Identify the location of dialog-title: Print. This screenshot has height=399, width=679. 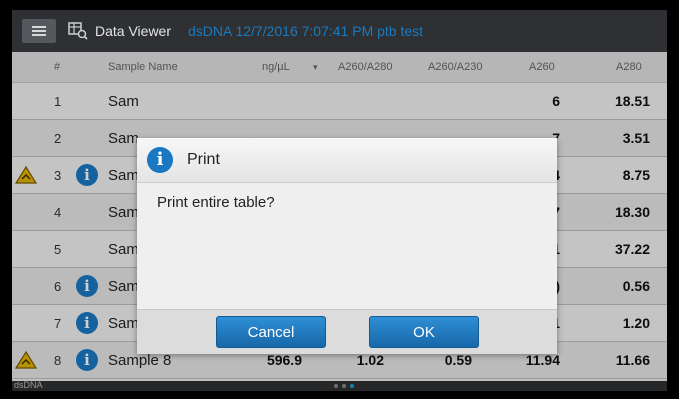
(203, 159).